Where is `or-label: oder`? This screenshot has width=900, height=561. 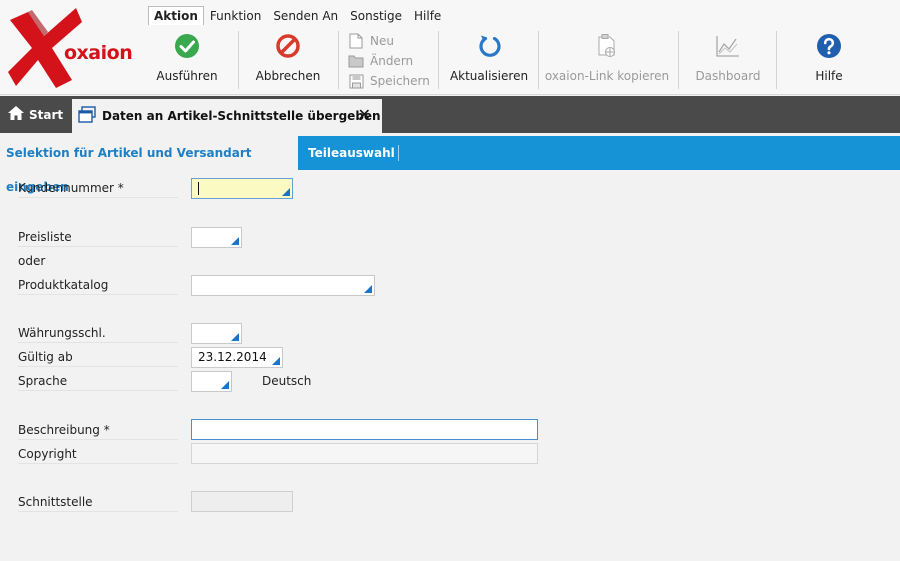 or-label: oder is located at coordinates (32, 261).